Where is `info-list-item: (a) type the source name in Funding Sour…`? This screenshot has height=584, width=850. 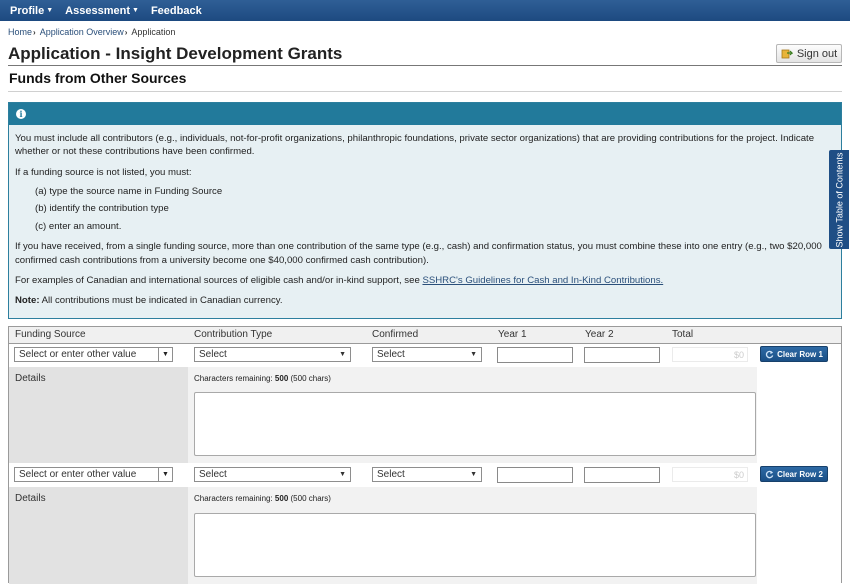 info-list-item: (a) type the source name in Funding Sour… is located at coordinates (129, 191).